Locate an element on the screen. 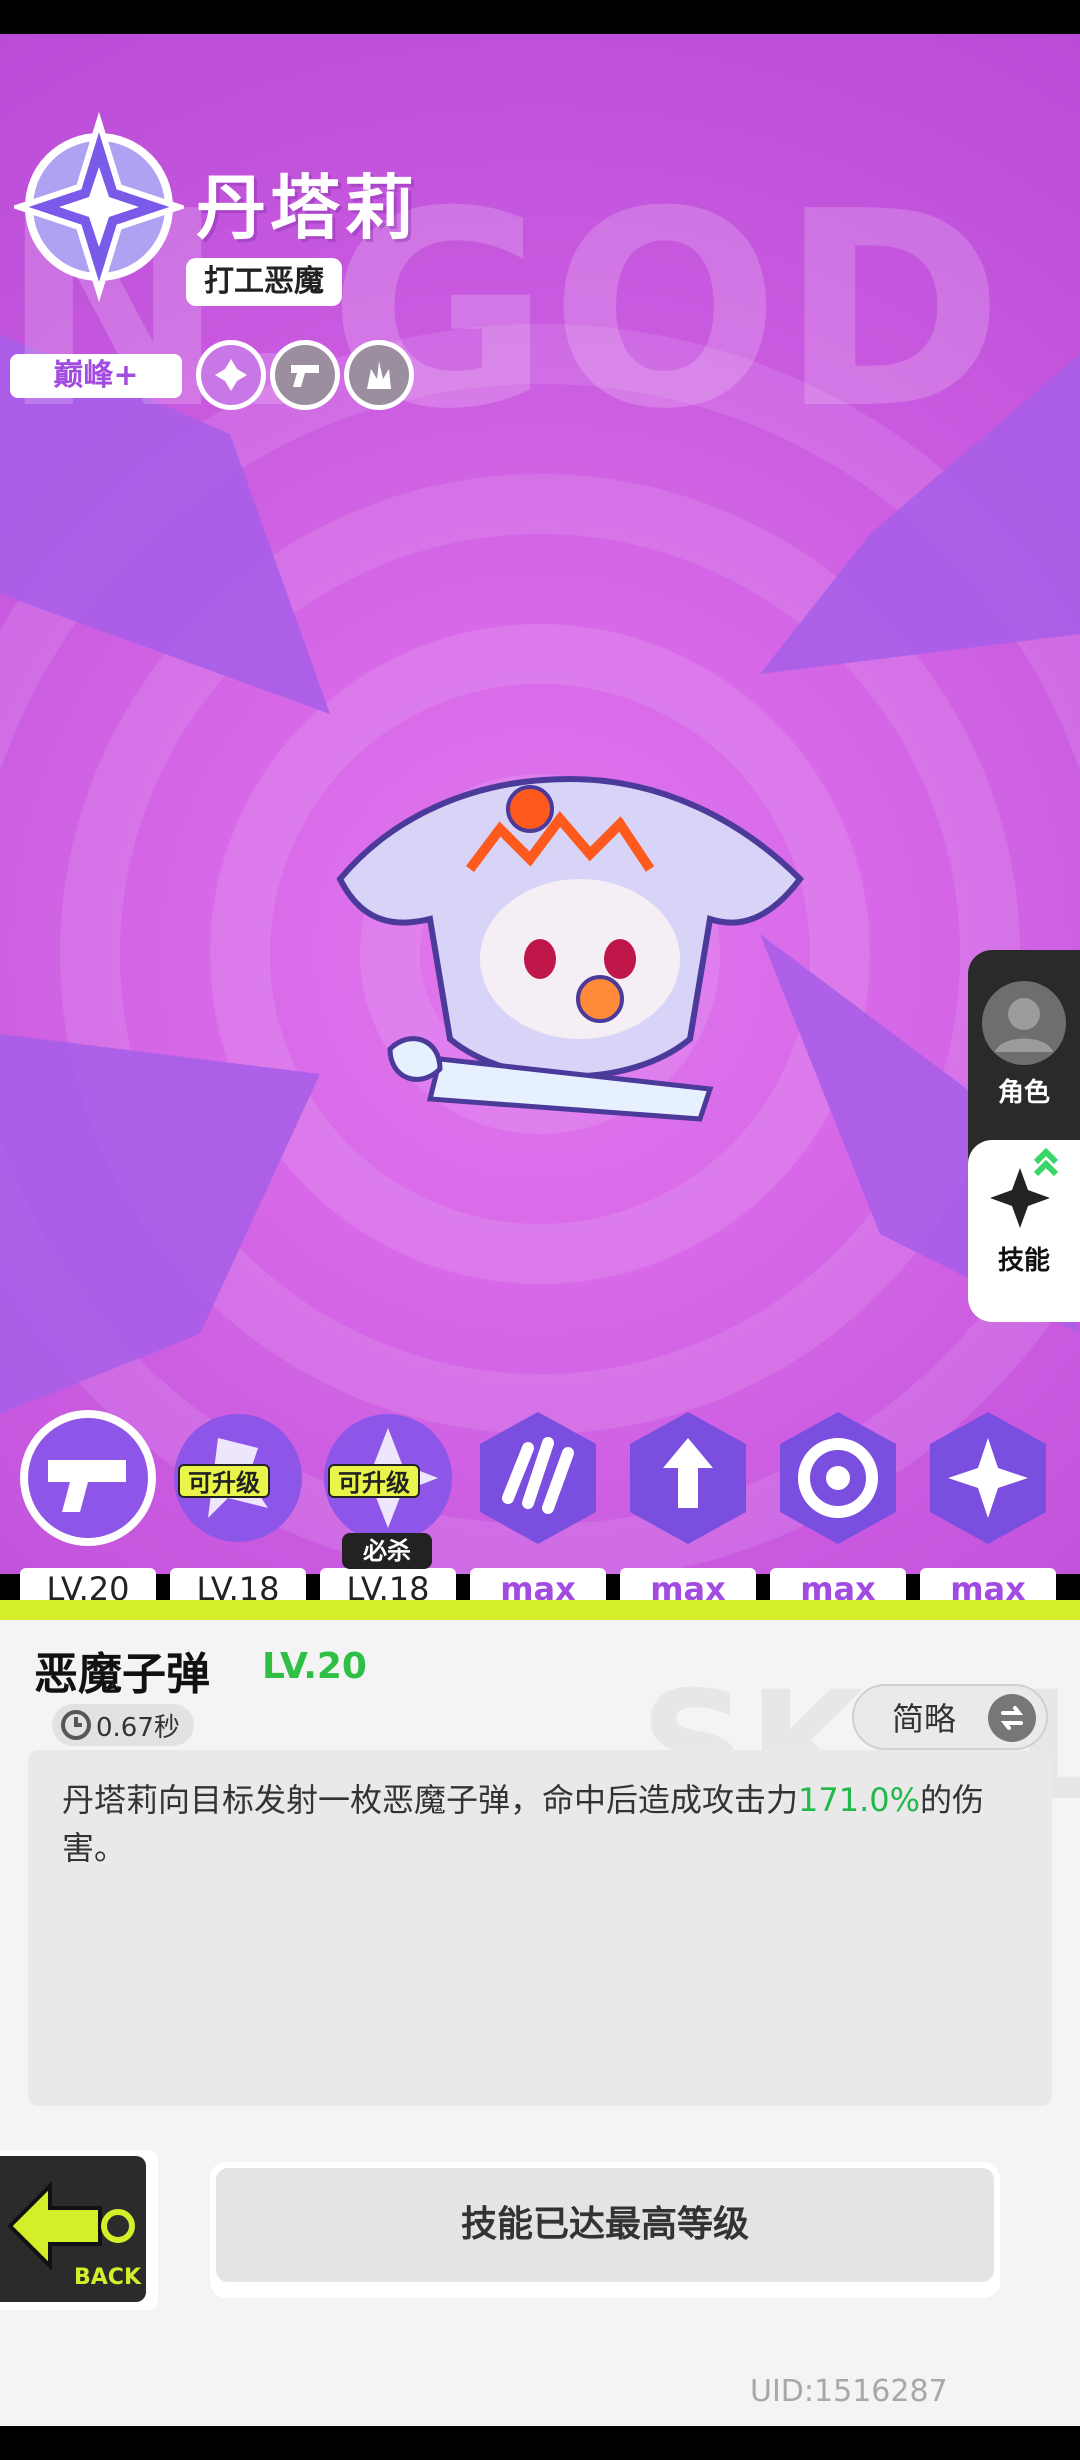 This screenshot has width=1080, height=2460. brief-toggle-button: 简略 is located at coordinates (950, 1717).